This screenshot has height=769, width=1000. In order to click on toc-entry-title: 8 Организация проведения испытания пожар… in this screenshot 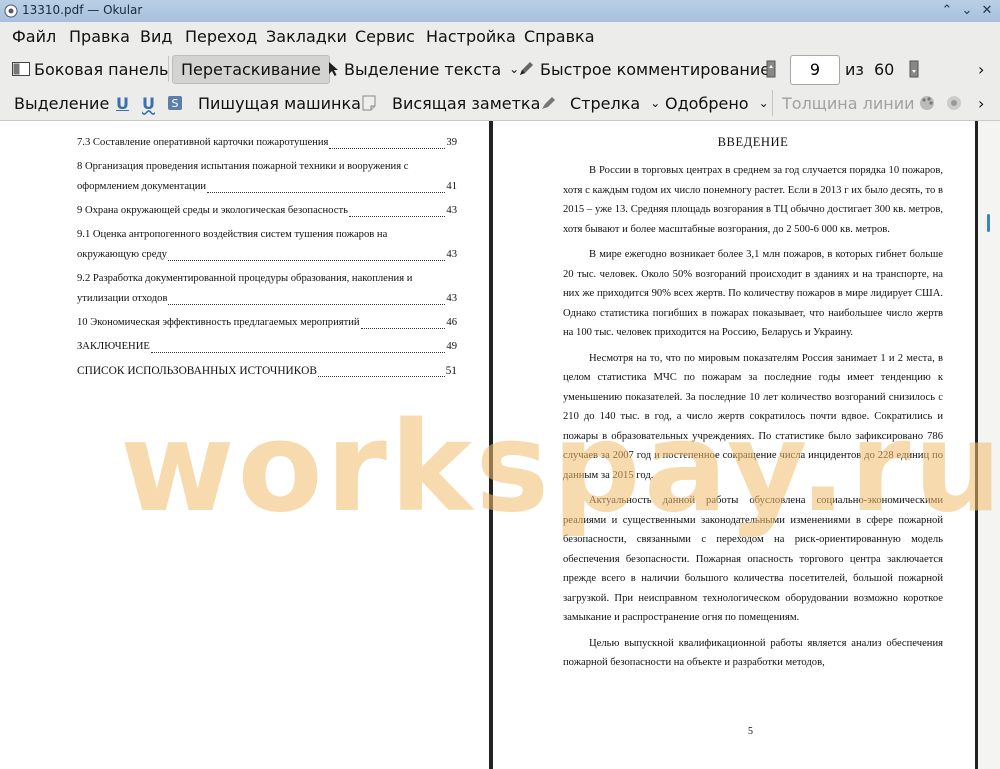, I will do `click(243, 166)`.